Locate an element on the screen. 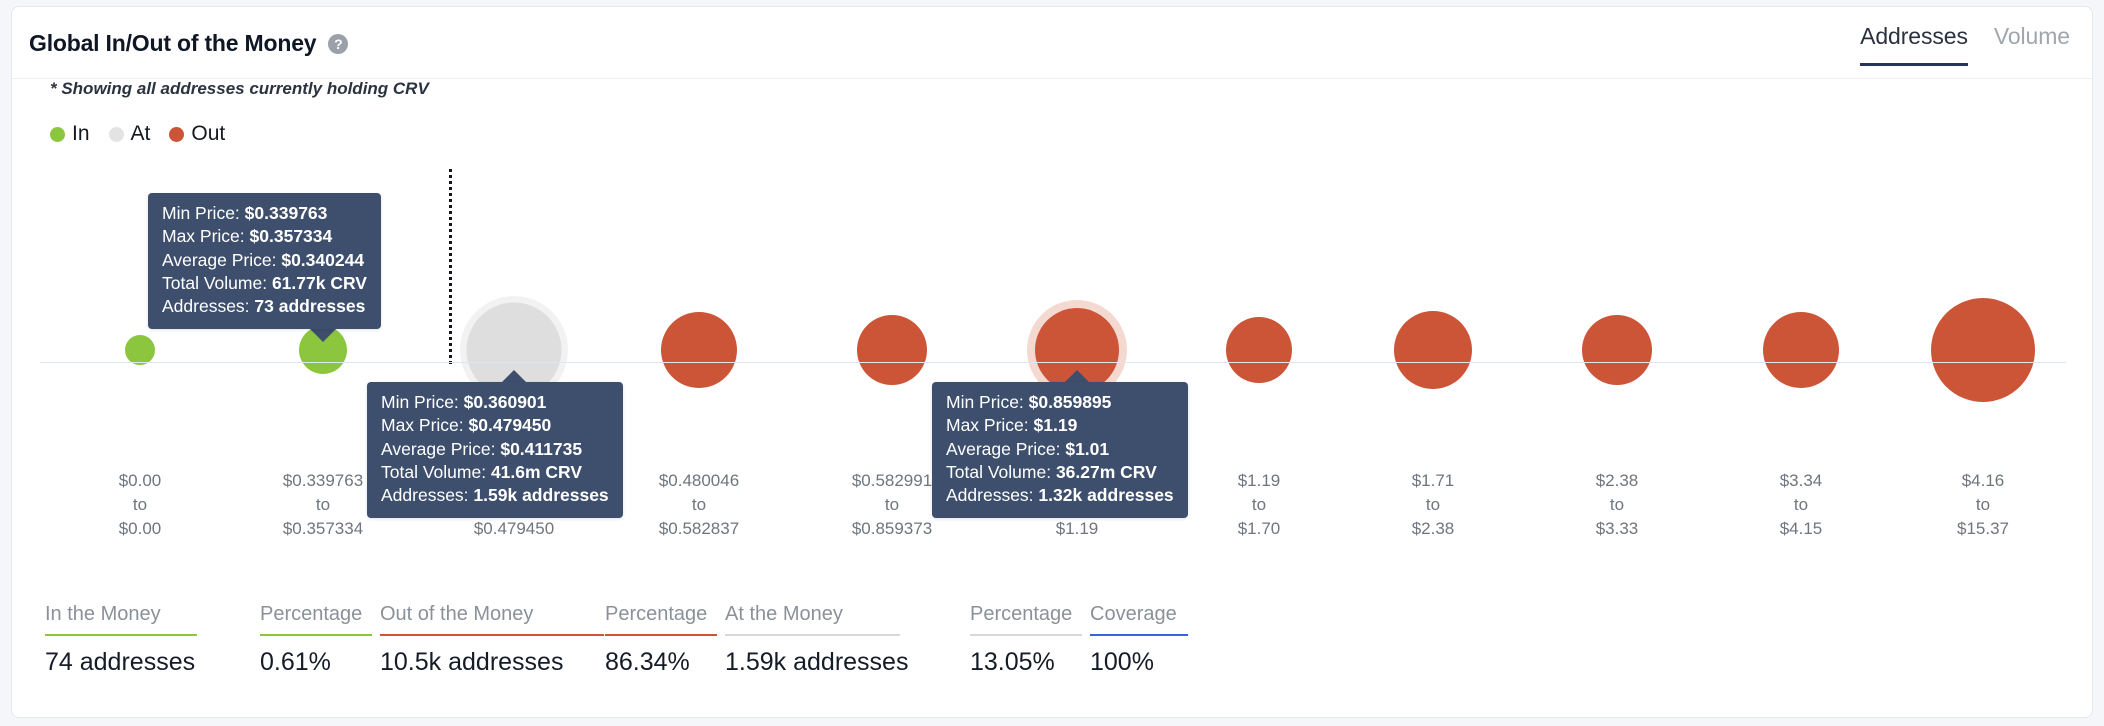 The width and height of the screenshot is (2104, 726). x-tick-0: $0.00 to $0.00 is located at coordinates (140, 505).